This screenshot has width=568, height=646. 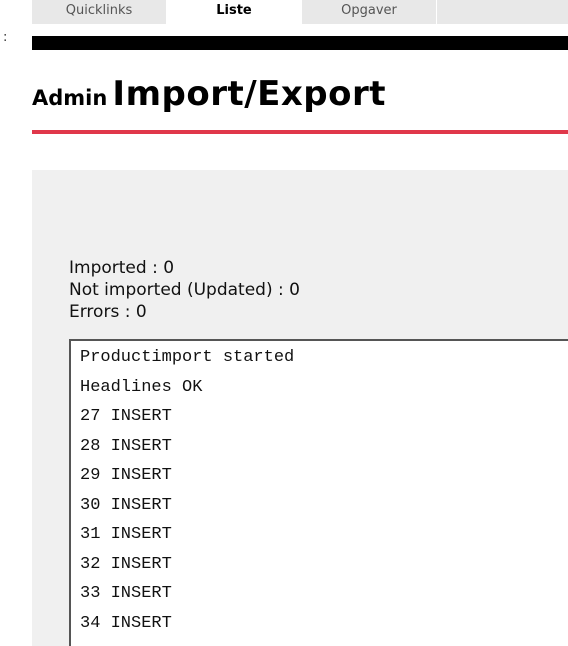 I want to click on tab-opgaver: Opgaver, so click(x=369, y=12).